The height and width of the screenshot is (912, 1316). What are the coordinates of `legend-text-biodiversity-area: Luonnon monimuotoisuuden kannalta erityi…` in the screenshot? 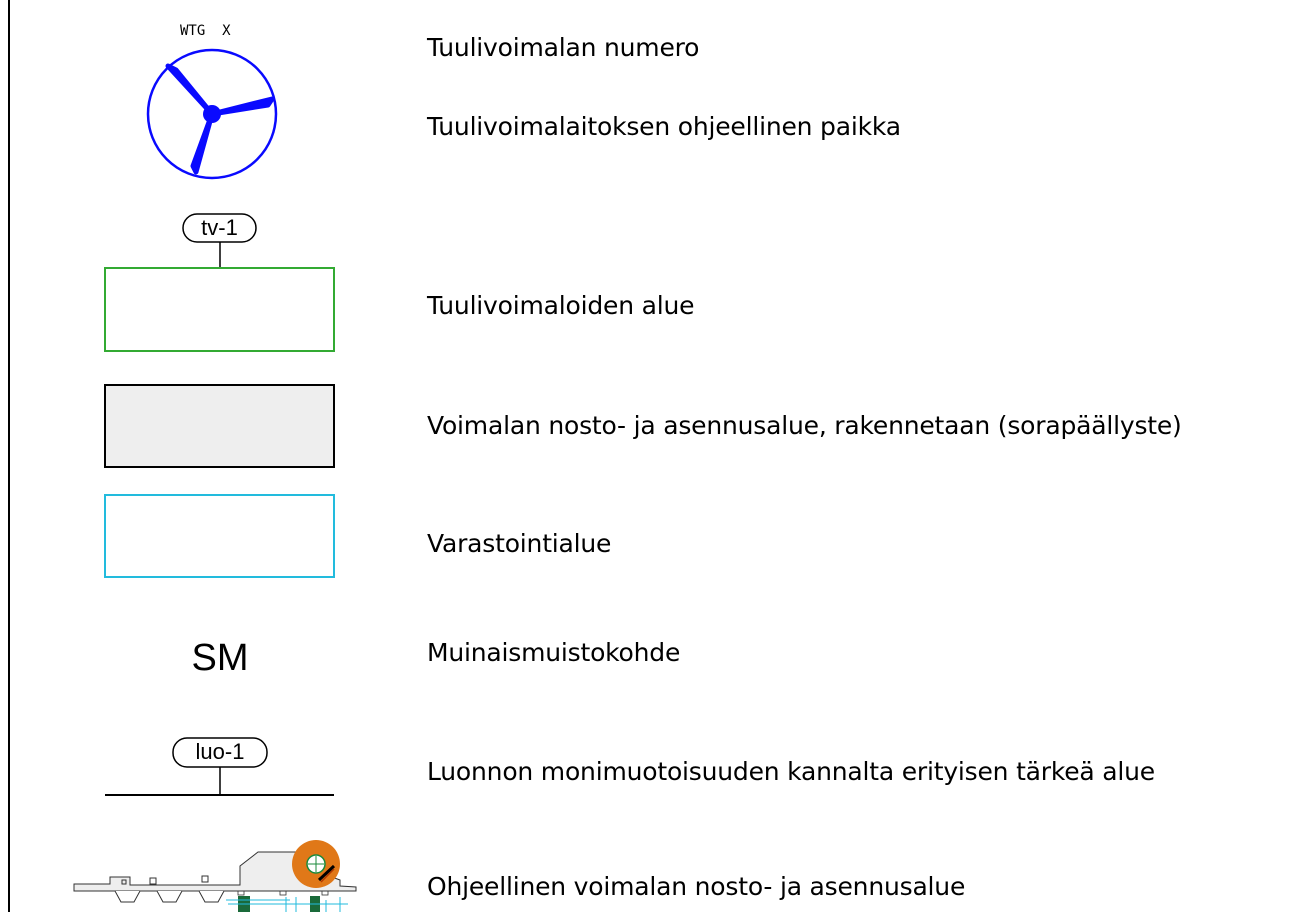 It's located at (791, 771).